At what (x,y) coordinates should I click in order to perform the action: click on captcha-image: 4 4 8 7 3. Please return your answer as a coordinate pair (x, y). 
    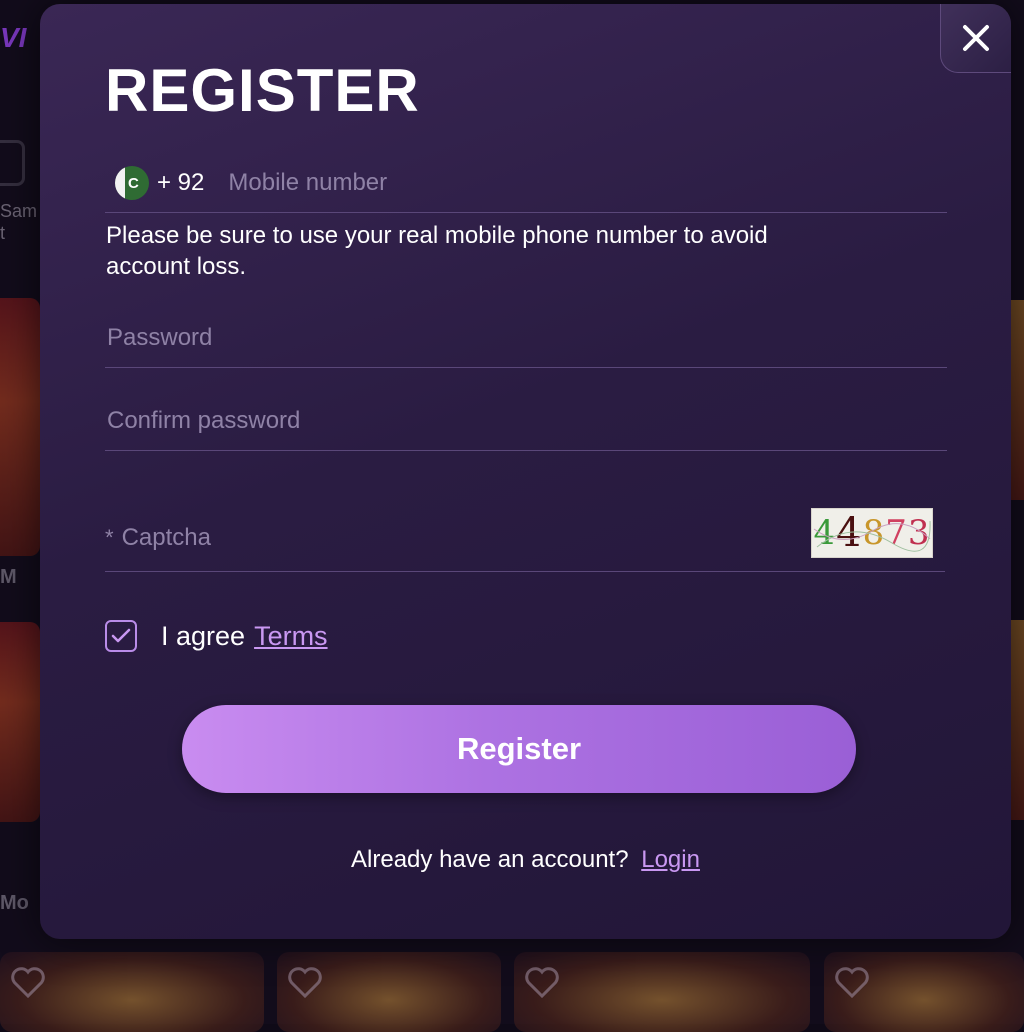
    Looking at the image, I should click on (872, 533).